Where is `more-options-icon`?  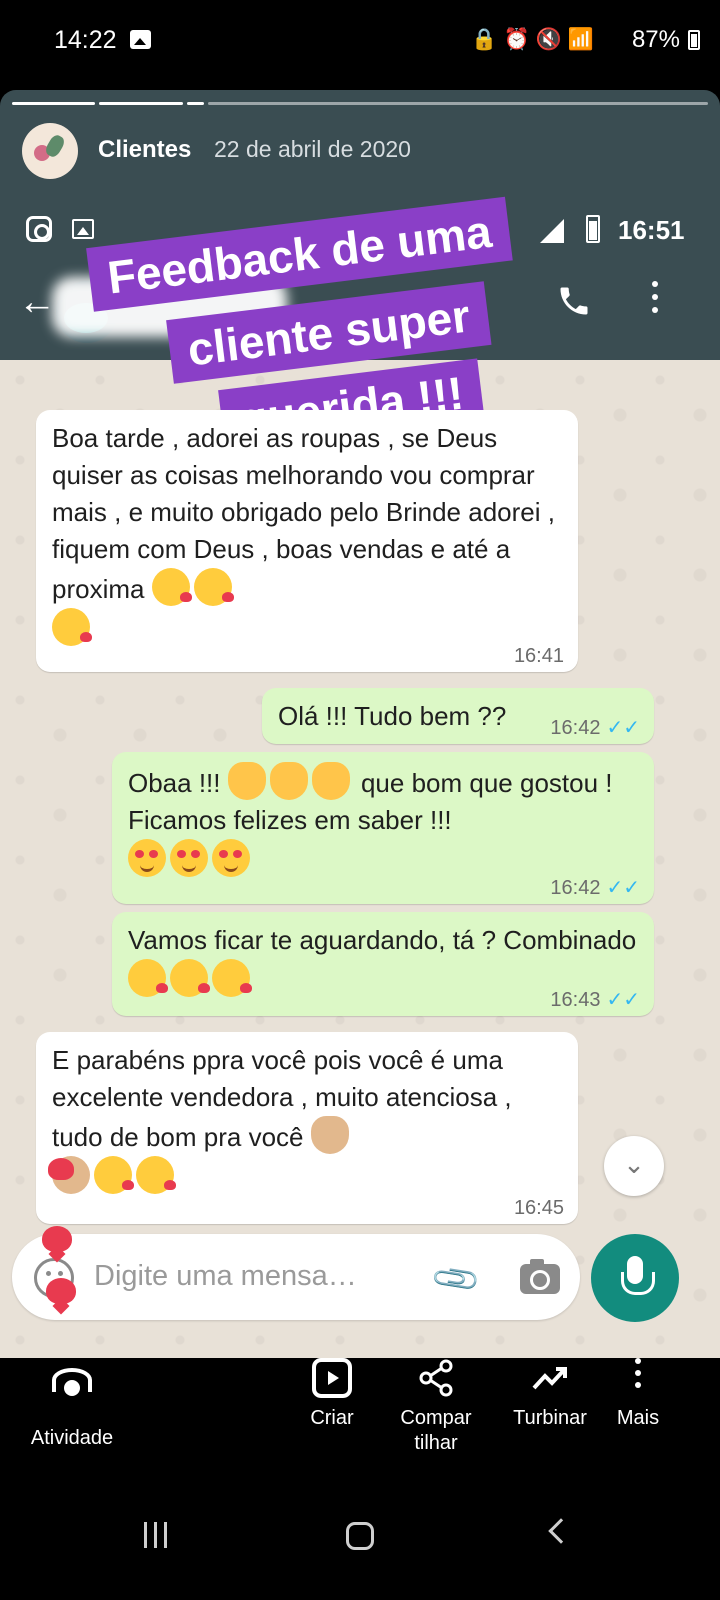 more-options-icon is located at coordinates (656, 301).